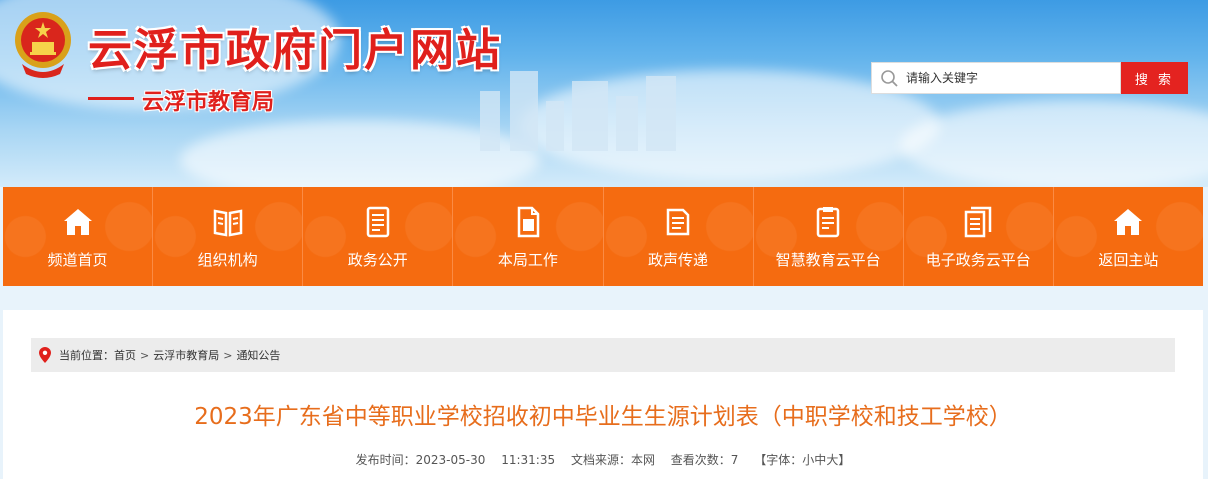 The image size is (1208, 479). I want to click on search-icon, so click(889, 78).